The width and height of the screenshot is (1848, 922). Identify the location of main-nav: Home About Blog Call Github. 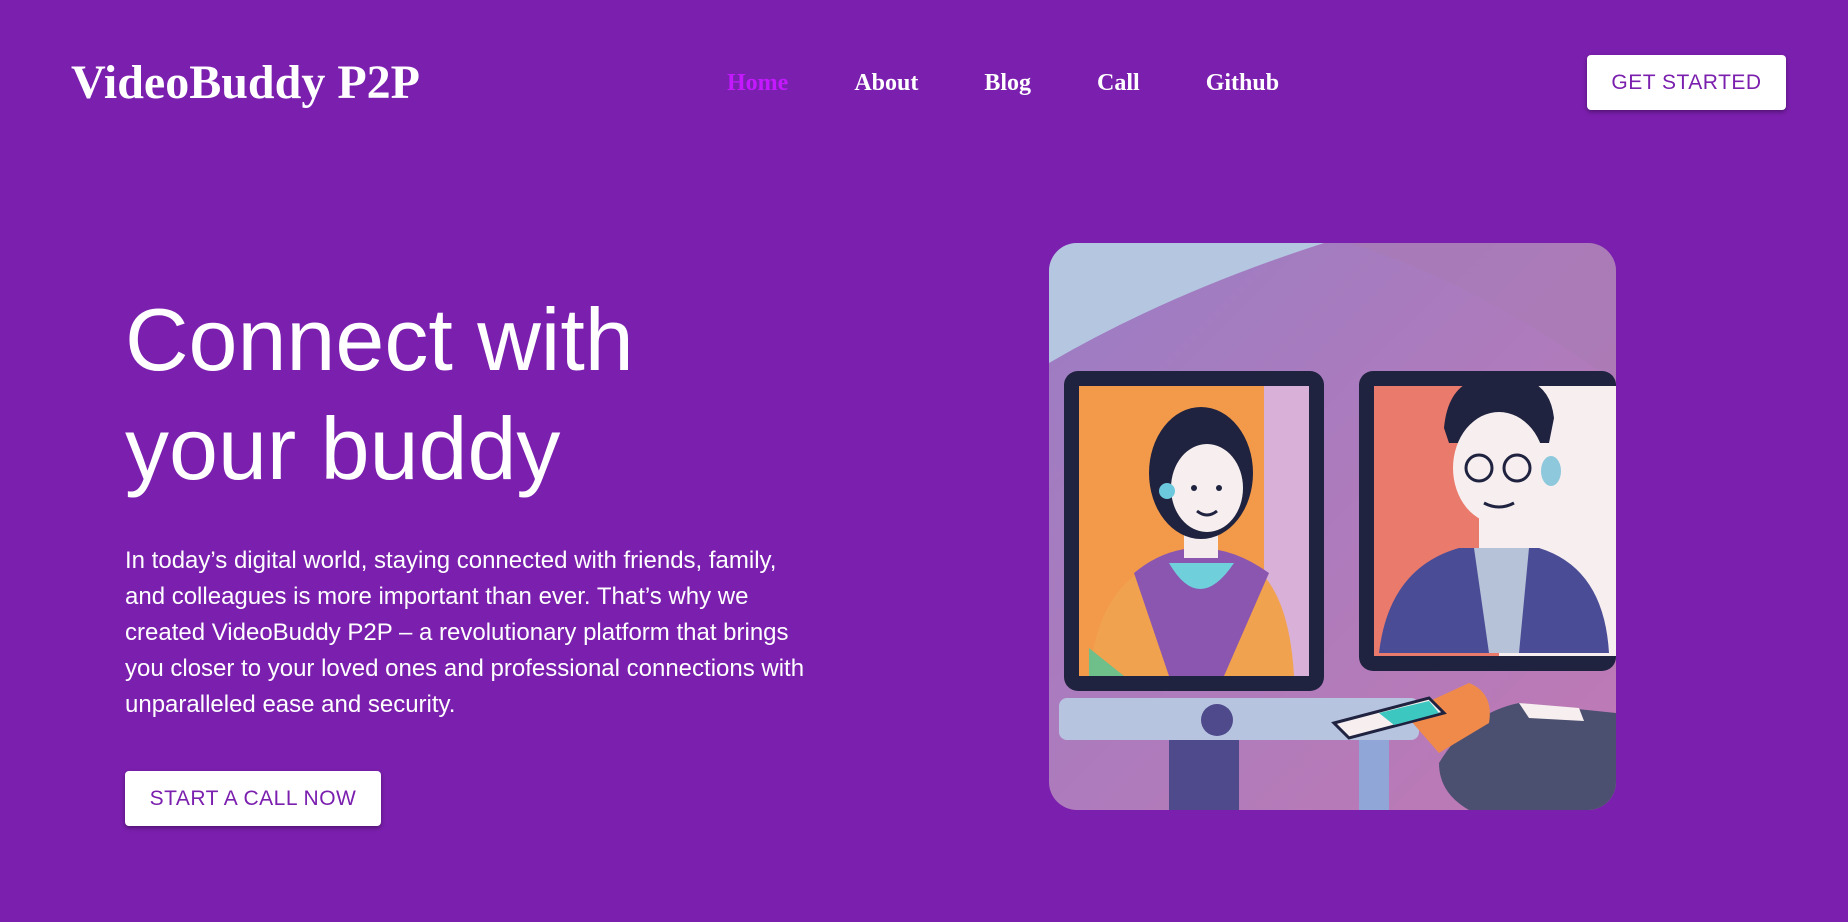
(1036, 83).